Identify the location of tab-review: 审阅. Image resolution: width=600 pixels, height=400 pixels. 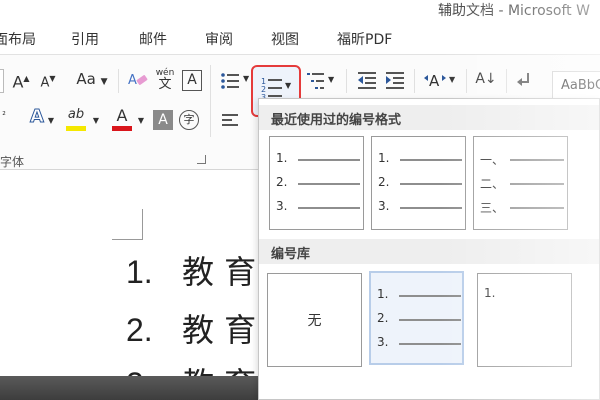
(219, 39).